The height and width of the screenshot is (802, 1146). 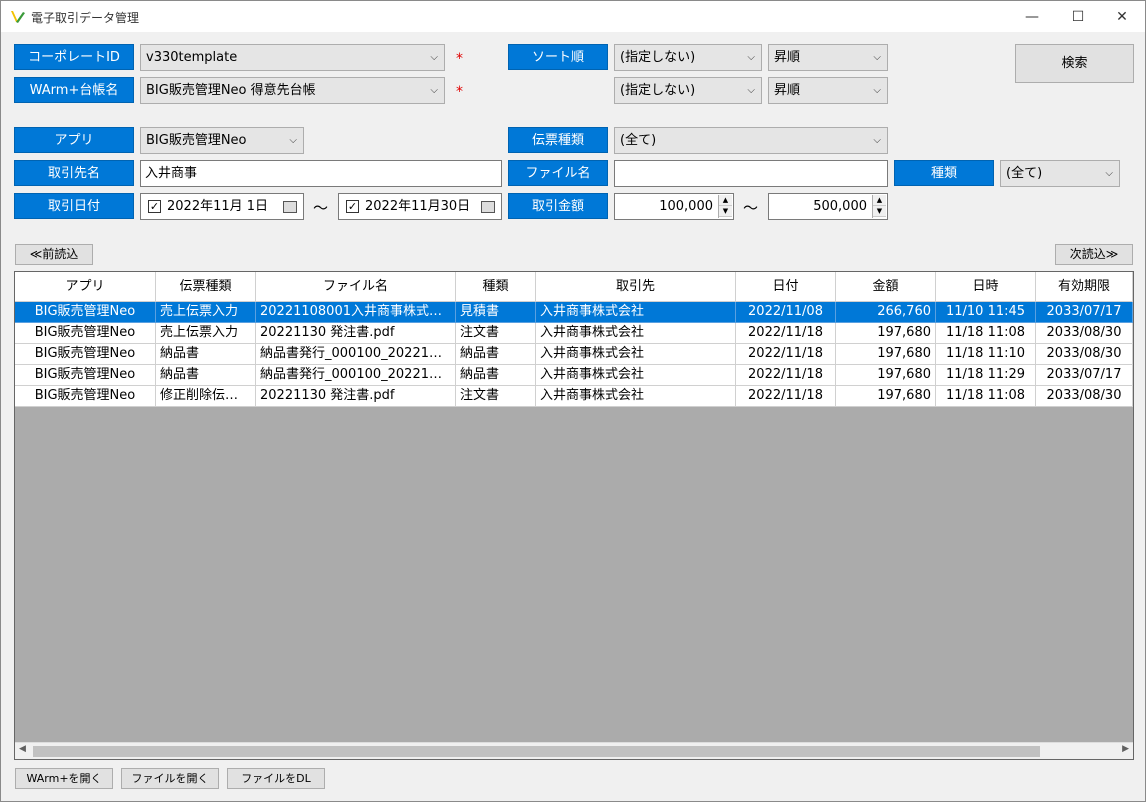 I want to click on next-page-button: 次読込≫, so click(x=1094, y=254).